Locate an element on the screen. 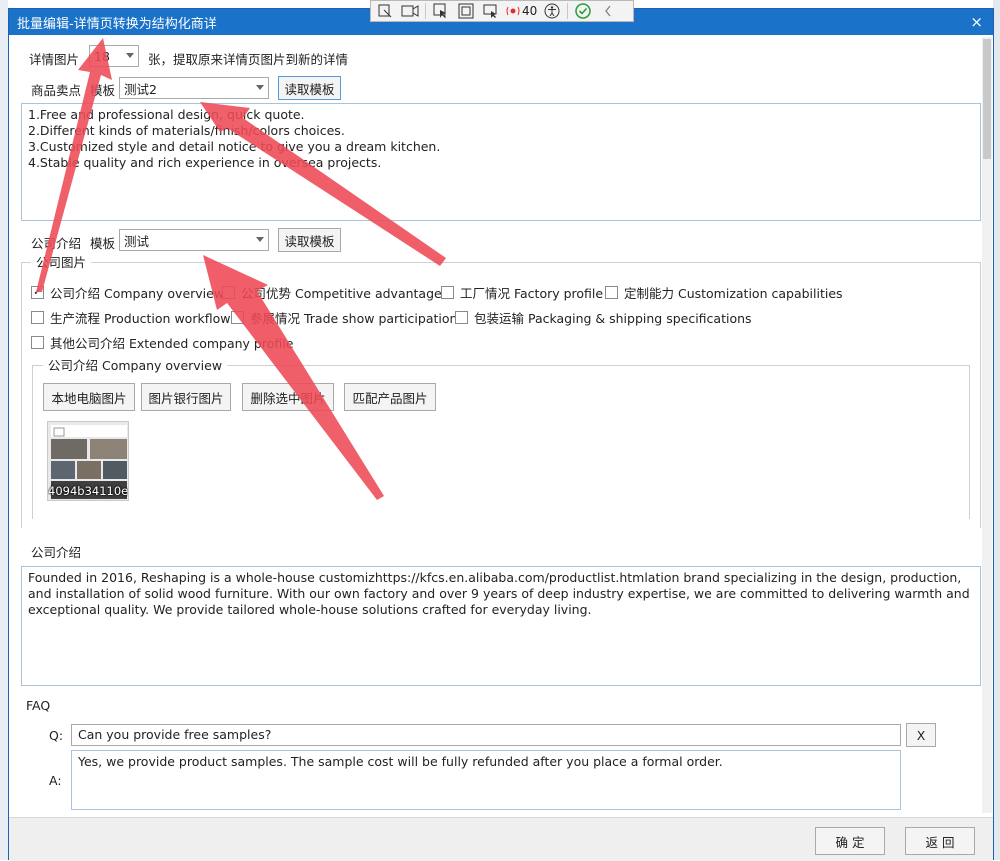 The image size is (1000, 861). detail-images-count-select: 18 is located at coordinates (114, 56).